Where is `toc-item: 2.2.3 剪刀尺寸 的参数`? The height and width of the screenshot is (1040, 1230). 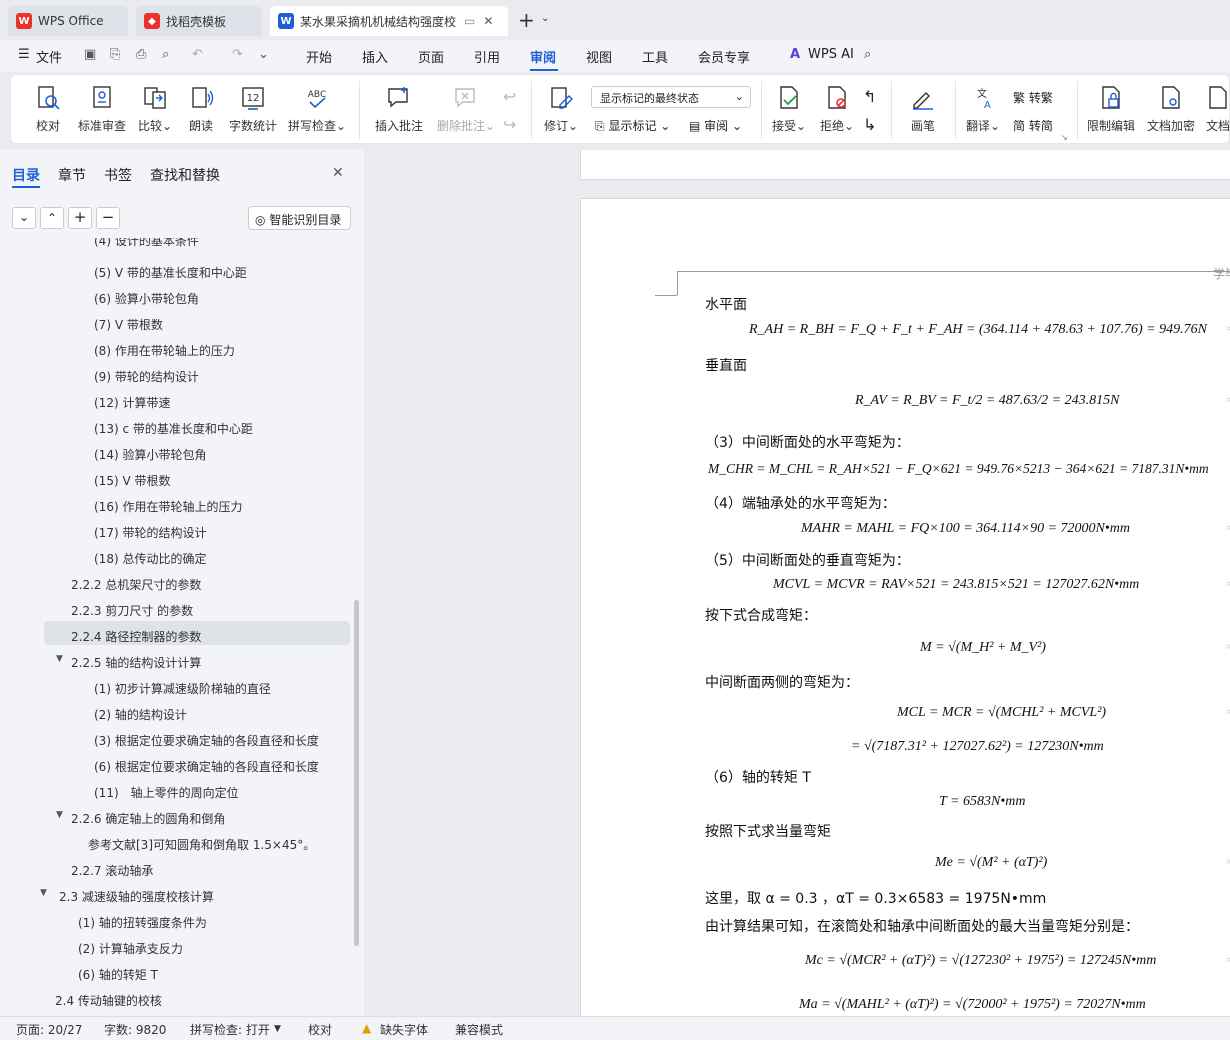
toc-item: 2.2.3 剪刀尺寸 的参数 is located at coordinates (132, 610).